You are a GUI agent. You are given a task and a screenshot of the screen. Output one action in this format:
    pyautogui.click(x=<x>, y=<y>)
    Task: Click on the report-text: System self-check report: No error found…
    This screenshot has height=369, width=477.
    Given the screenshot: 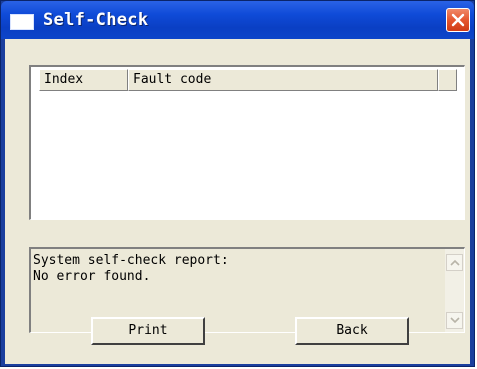 What is the action you would take?
    pyautogui.click(x=131, y=269)
    